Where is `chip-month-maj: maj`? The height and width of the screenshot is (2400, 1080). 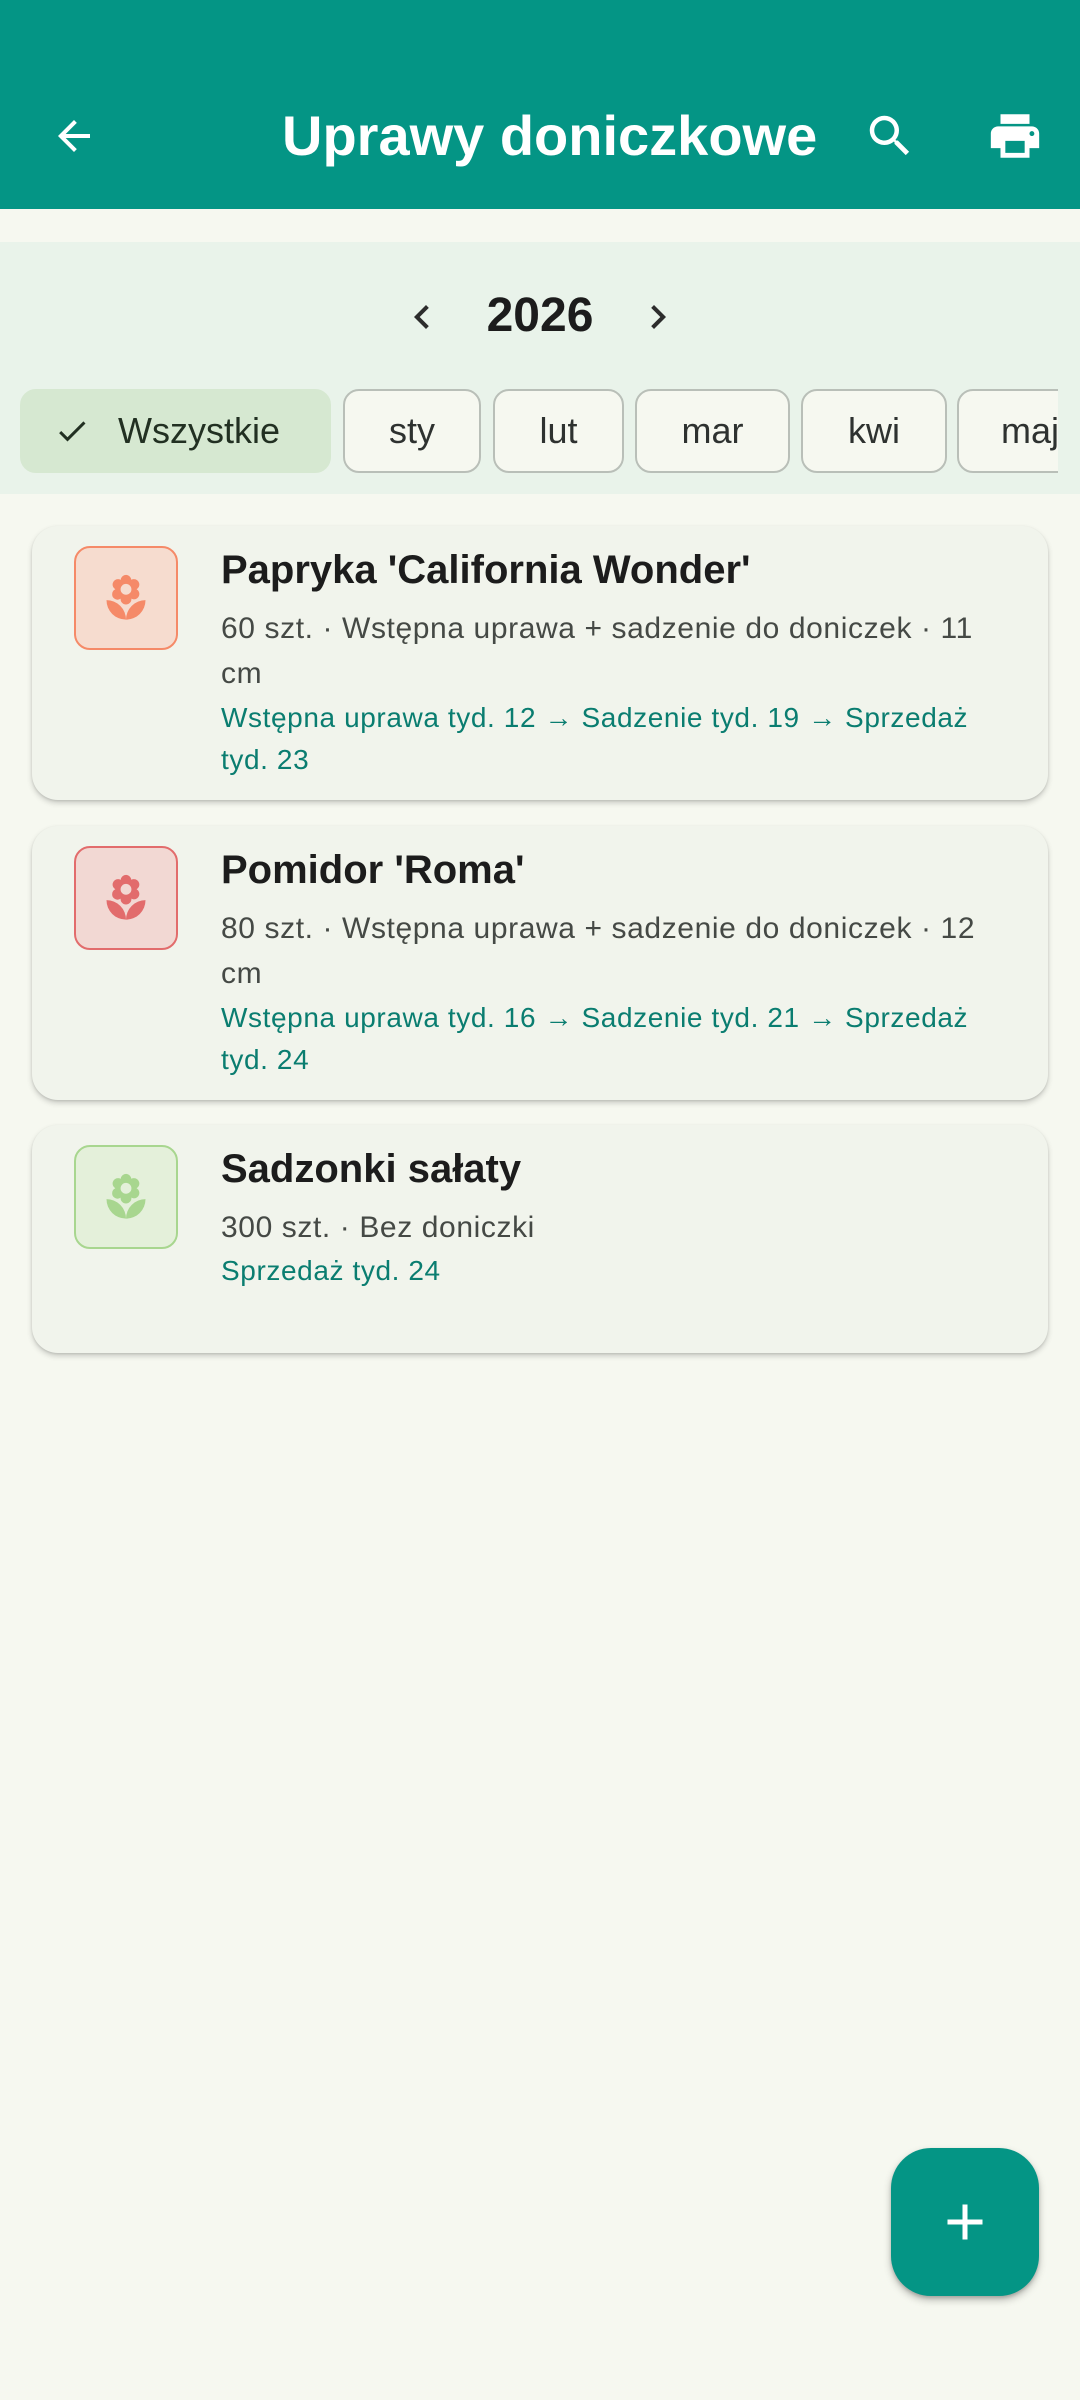 chip-month-maj: maj is located at coordinates (1007, 431).